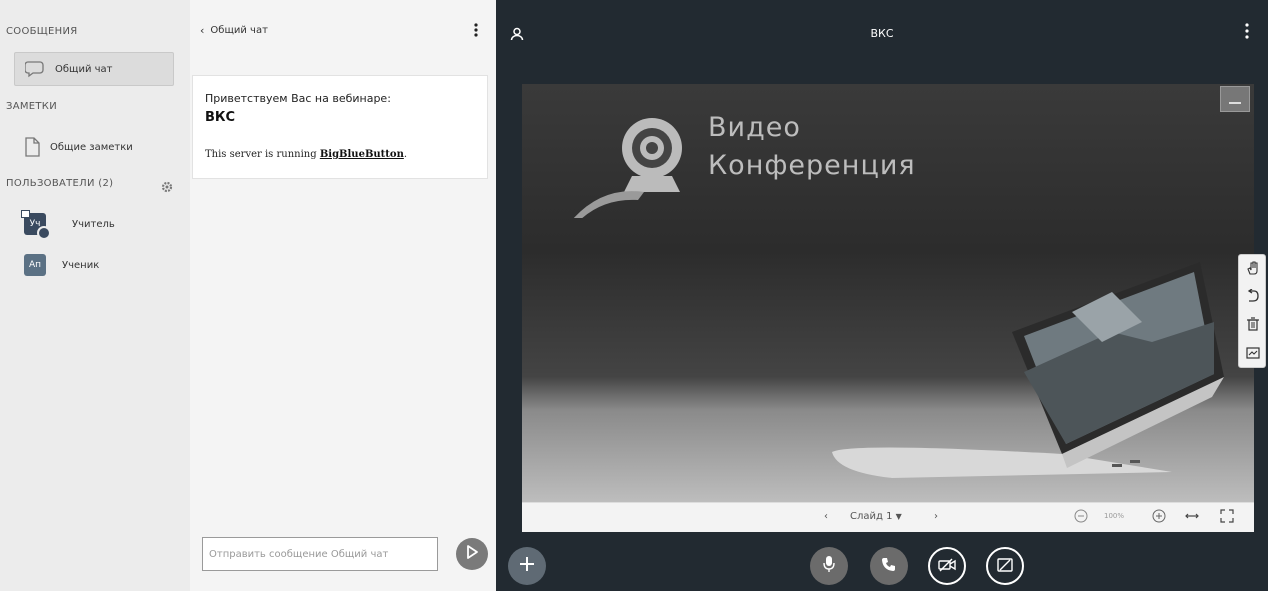  I want to click on leave-audio-button, so click(889, 566).